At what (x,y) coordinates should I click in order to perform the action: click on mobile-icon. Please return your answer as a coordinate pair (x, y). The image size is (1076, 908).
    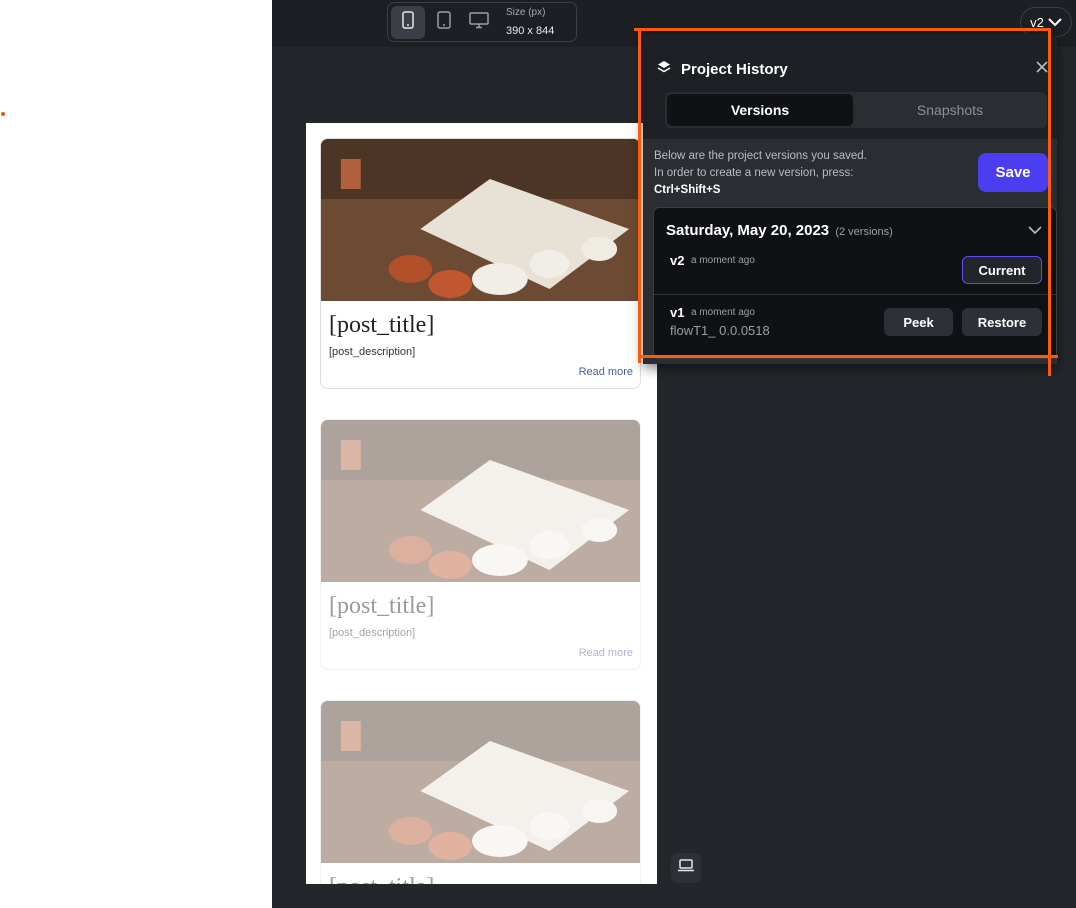
    Looking at the image, I should click on (408, 22).